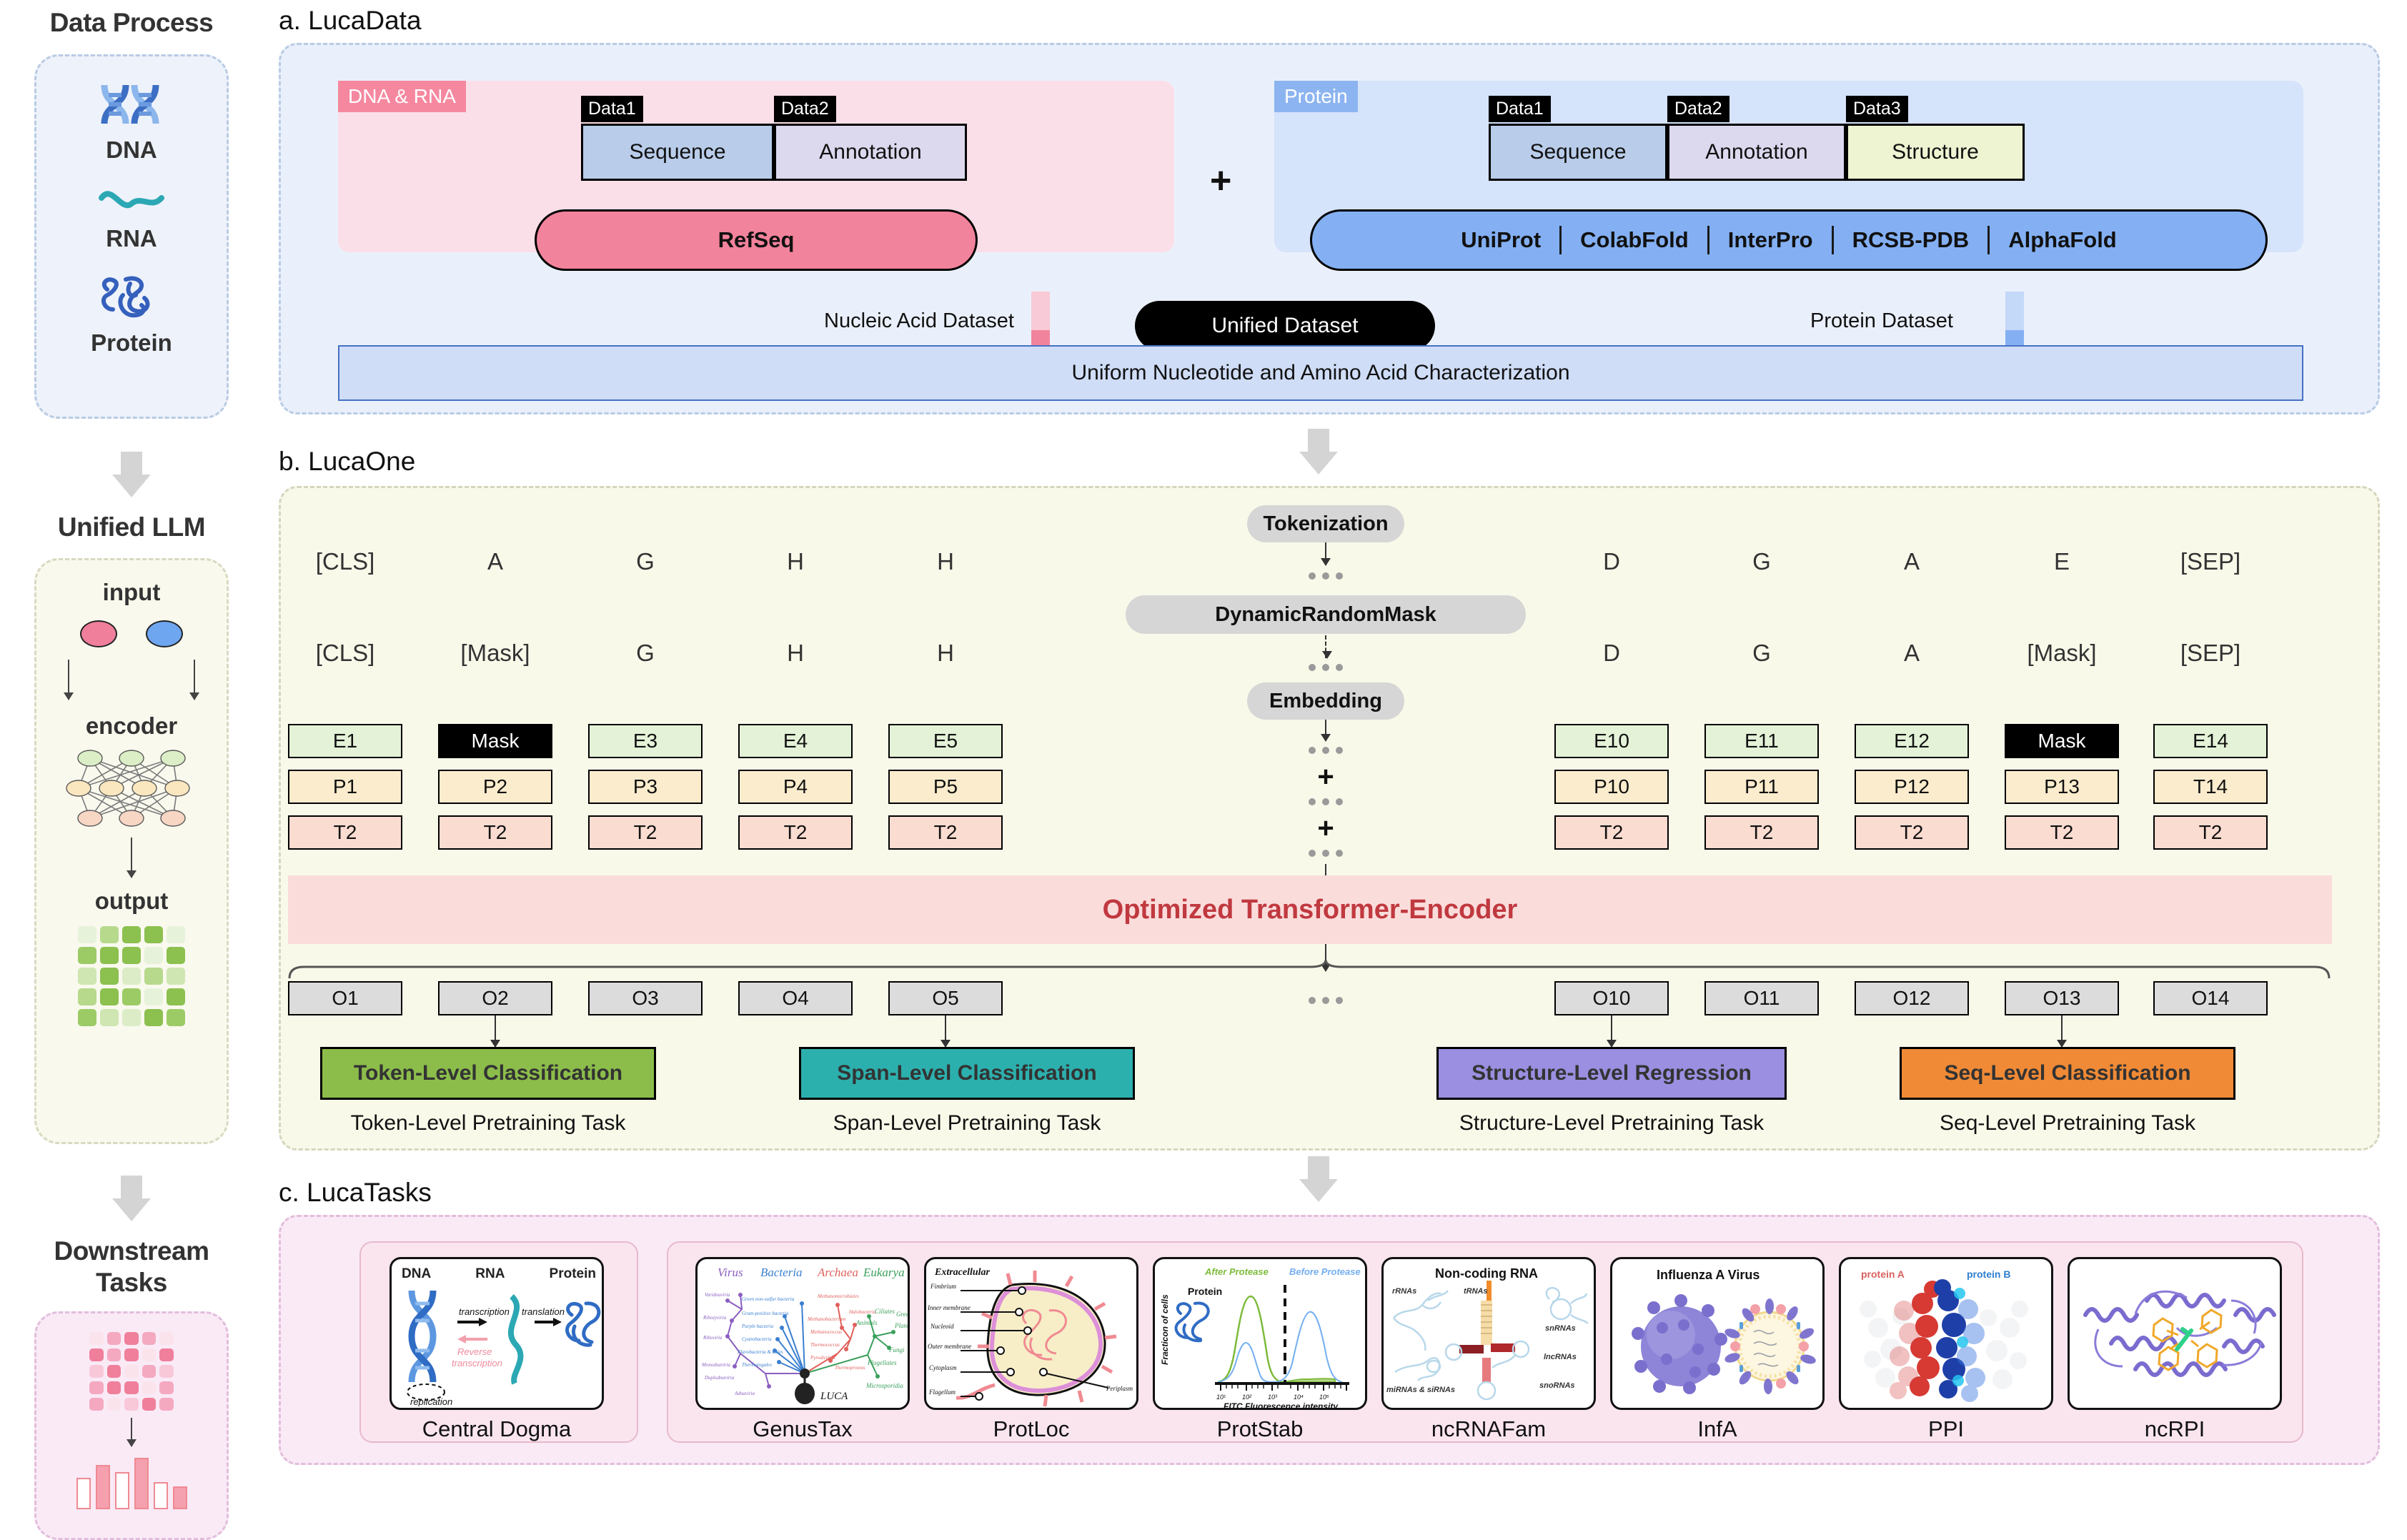 This screenshot has height=1540, width=2407. Describe the element at coordinates (838, 1296) in the screenshot. I see `genustax-taxon-methanomicrobiales: Methanomicrobiales` at that location.